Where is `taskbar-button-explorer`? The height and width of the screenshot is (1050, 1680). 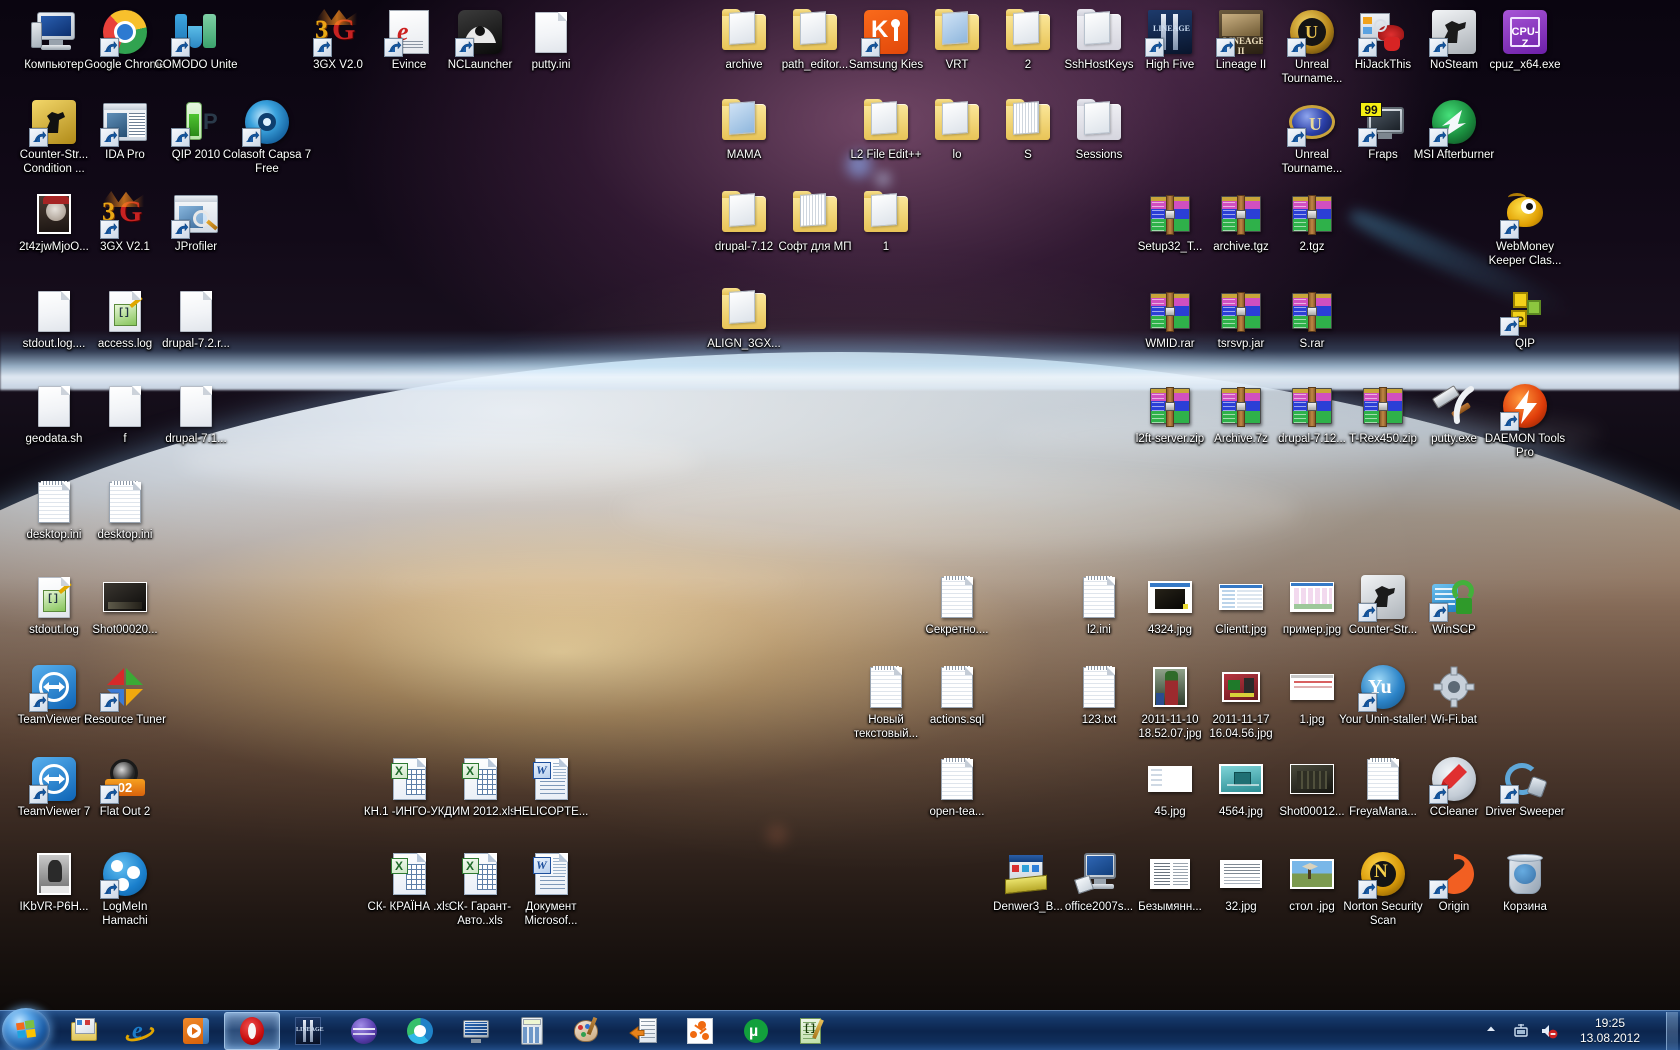 taskbar-button-explorer is located at coordinates (84, 1031).